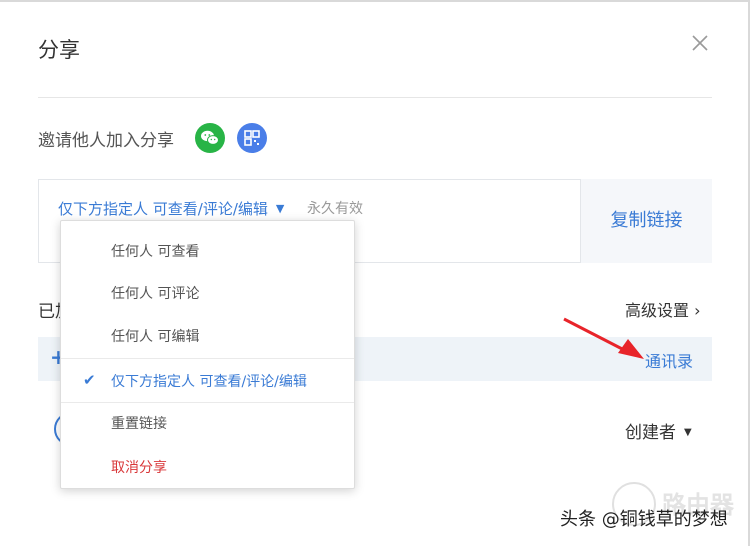  Describe the element at coordinates (89, 380) in the screenshot. I see `checkmark-icon: ✔` at that location.